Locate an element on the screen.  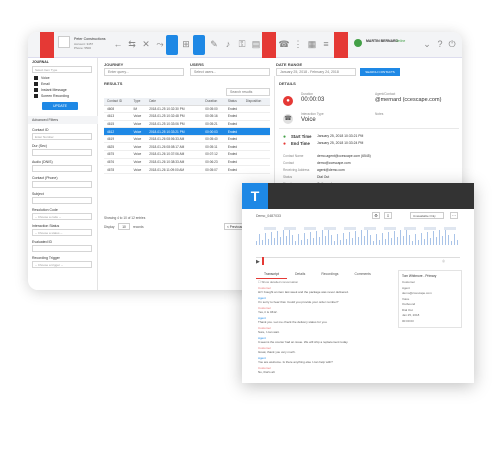
table-cell: Ended is located at coordinates (233, 139).